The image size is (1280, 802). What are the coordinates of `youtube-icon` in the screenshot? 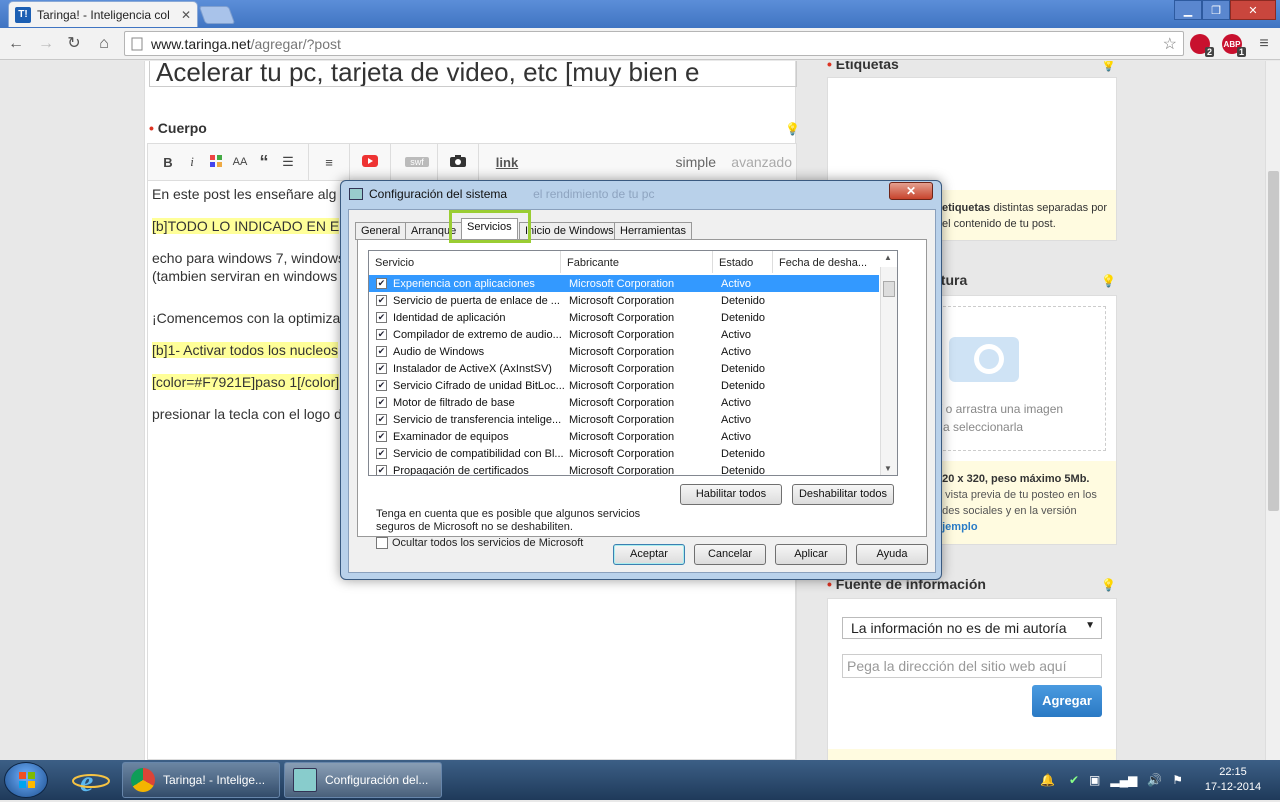 It's located at (370, 162).